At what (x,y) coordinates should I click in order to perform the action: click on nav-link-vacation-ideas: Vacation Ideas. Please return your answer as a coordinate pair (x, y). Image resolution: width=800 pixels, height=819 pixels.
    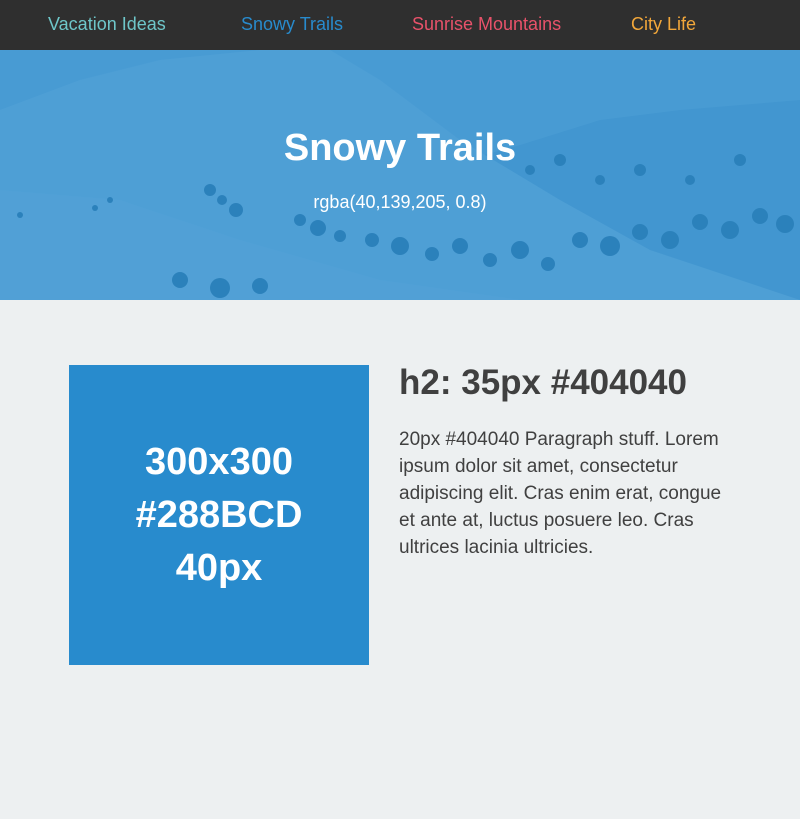
    Looking at the image, I should click on (107, 24).